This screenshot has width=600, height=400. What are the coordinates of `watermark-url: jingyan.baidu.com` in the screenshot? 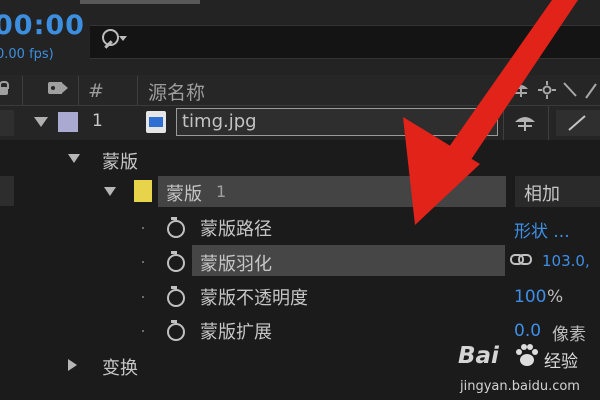 It's located at (520, 386).